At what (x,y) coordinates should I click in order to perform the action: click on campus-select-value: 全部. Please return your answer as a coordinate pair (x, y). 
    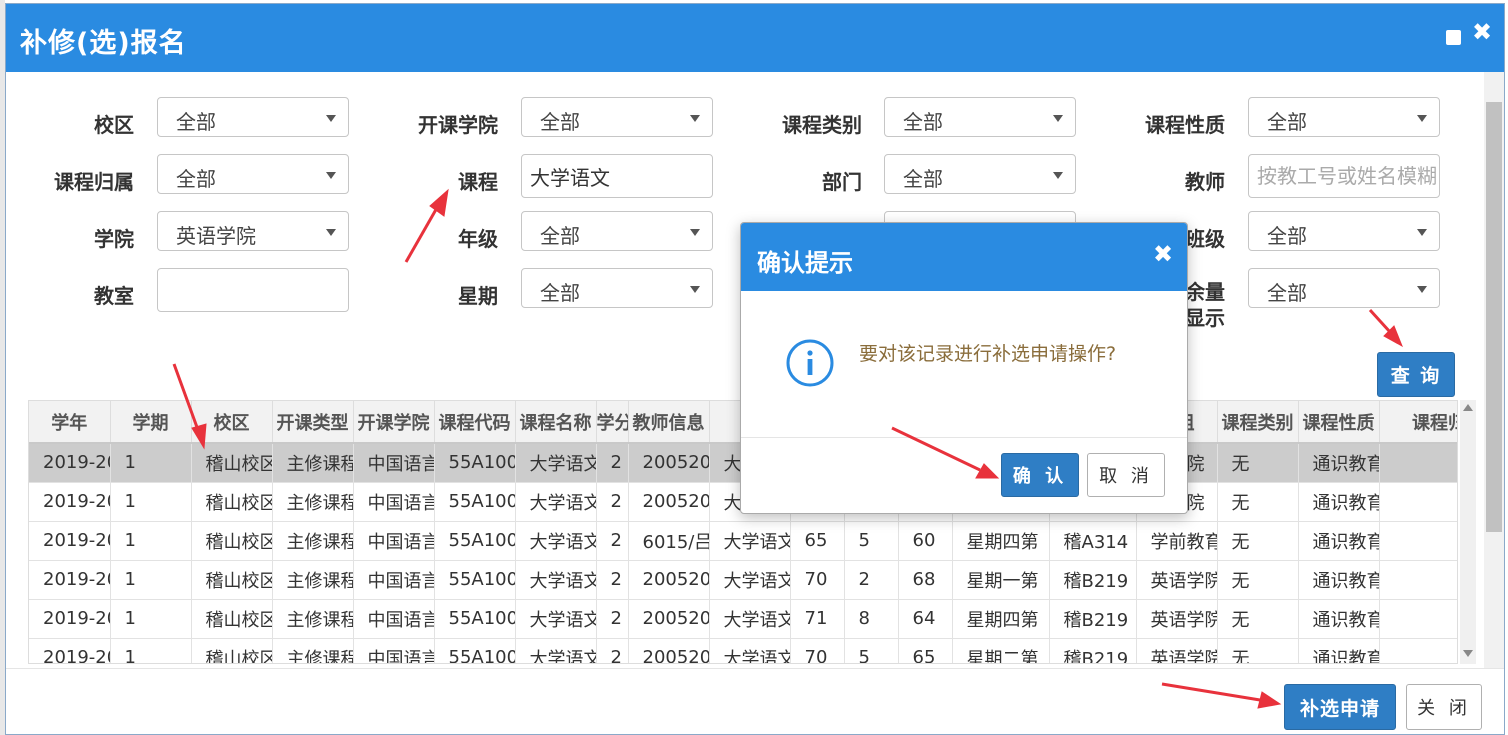
    Looking at the image, I should click on (196, 122).